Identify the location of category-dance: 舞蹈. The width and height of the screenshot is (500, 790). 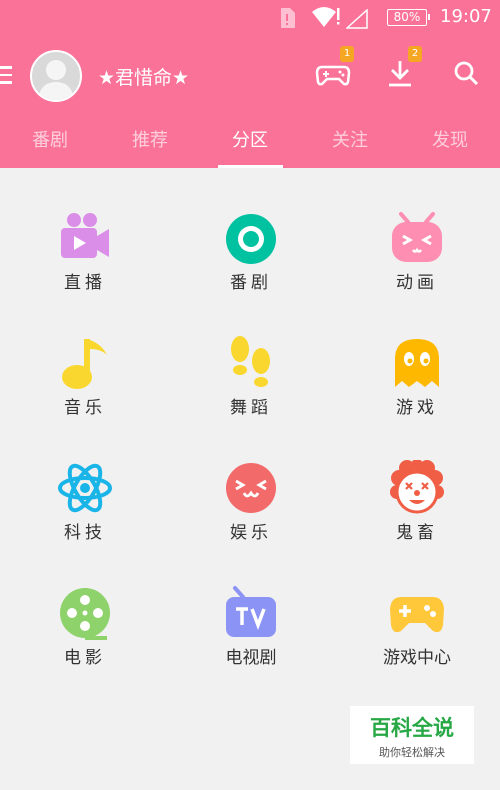
(251, 395).